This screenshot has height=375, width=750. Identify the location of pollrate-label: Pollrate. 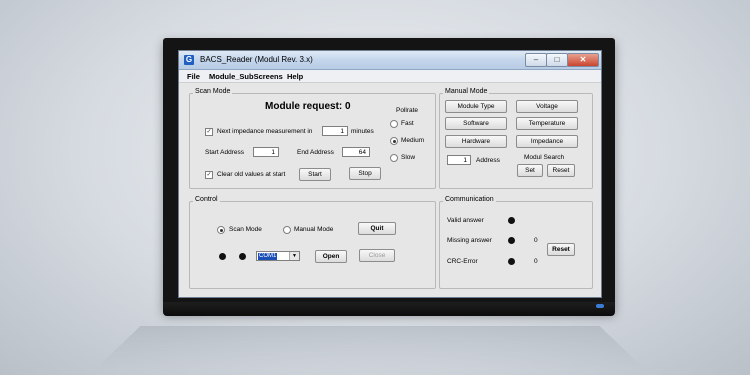
(407, 110).